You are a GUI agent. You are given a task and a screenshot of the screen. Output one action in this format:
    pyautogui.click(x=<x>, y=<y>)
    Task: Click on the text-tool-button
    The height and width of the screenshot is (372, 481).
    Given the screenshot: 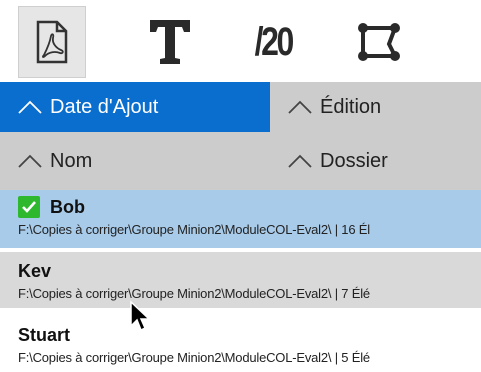 What is the action you would take?
    pyautogui.click(x=170, y=42)
    